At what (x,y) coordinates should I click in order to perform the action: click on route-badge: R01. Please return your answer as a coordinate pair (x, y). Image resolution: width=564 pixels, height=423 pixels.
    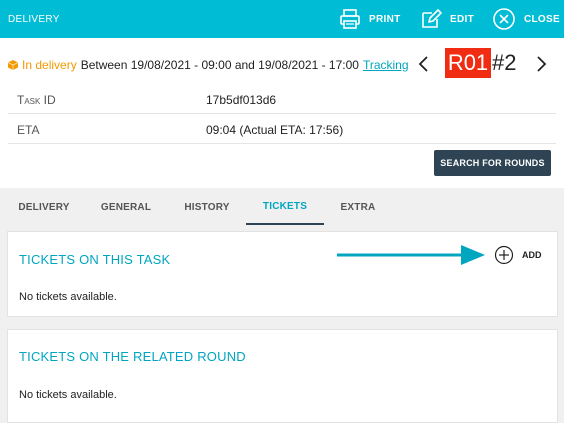
    Looking at the image, I should click on (468, 63).